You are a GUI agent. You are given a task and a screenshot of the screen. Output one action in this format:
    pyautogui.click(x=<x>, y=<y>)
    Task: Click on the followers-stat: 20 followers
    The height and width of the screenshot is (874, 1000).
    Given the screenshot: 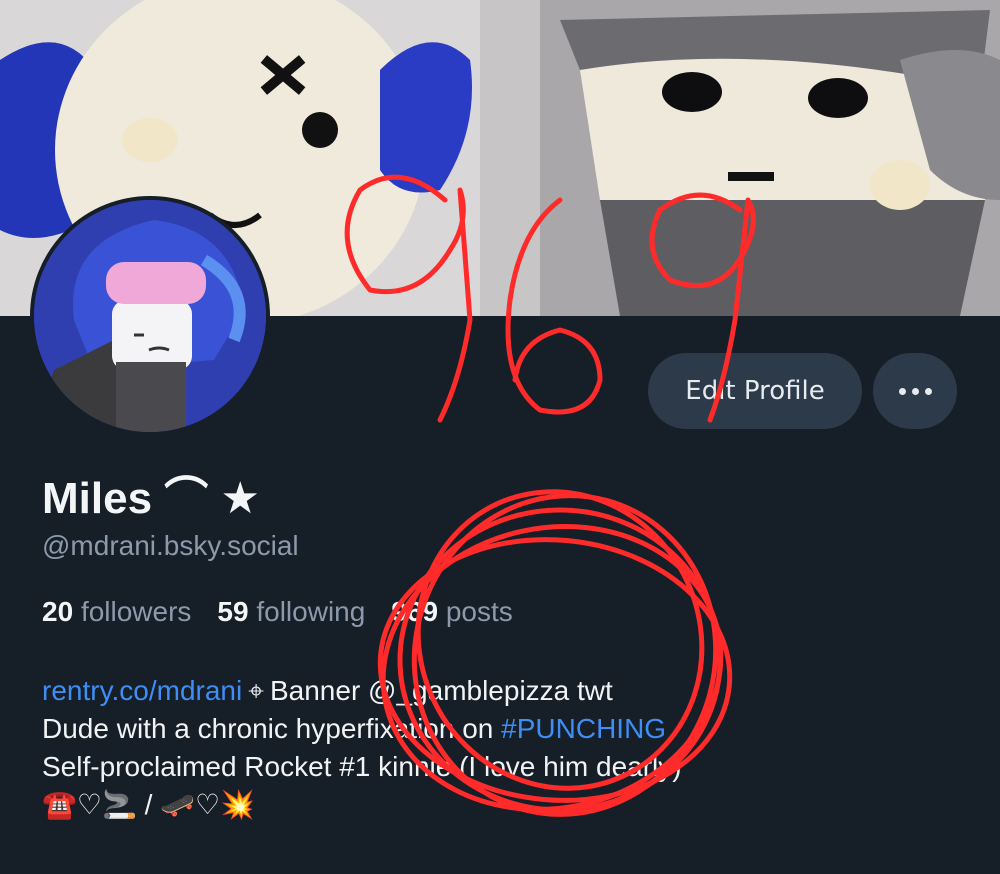 What is the action you would take?
    pyautogui.click(x=116, y=612)
    